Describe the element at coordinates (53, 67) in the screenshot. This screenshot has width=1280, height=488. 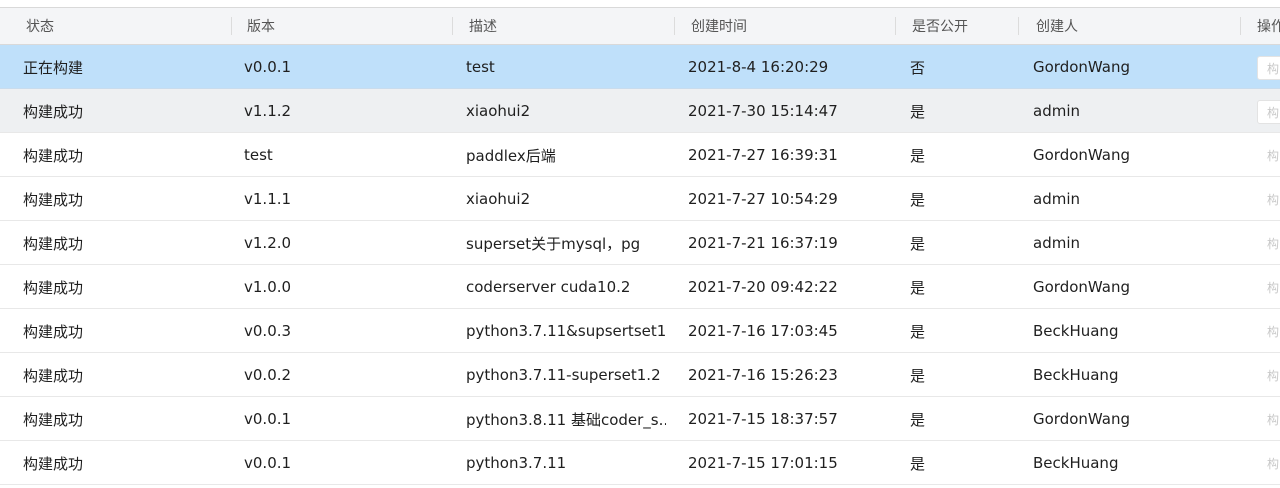
I see `status-cell: 正在构建` at that location.